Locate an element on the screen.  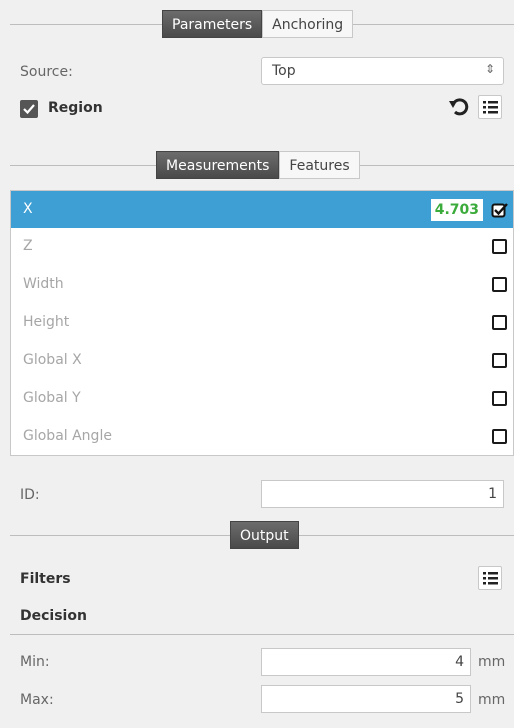
decision-label: Decision is located at coordinates (53, 616).